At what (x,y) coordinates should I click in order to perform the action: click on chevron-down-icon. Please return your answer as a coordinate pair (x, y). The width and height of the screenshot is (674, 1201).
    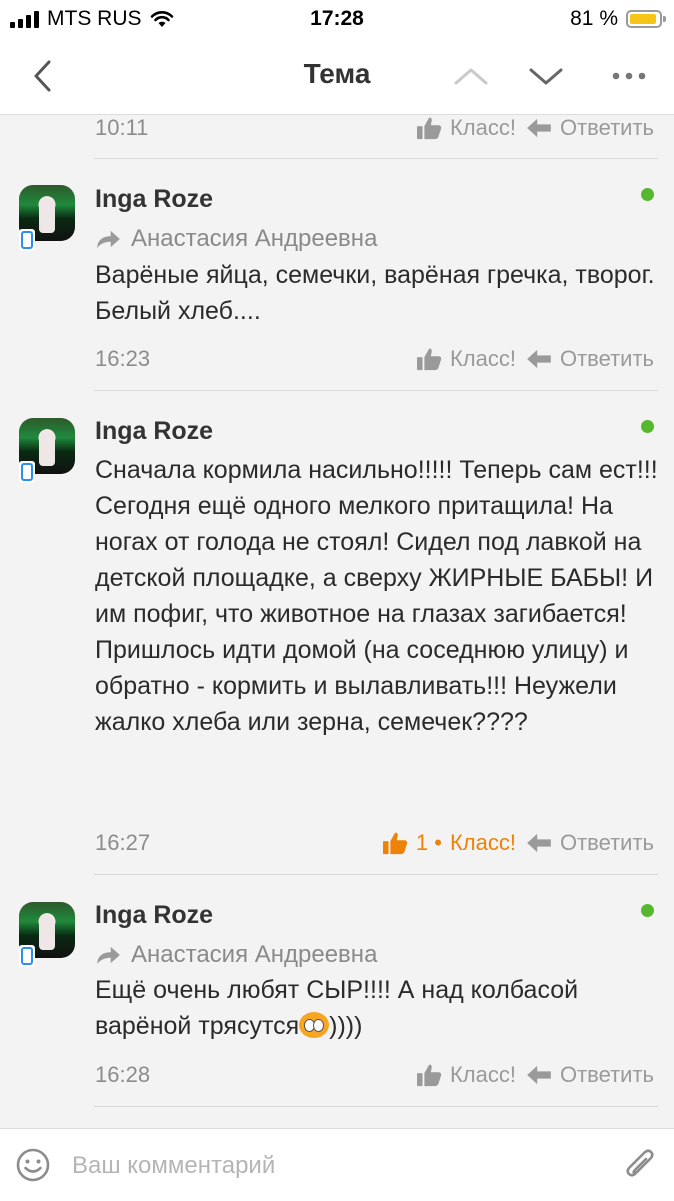
    Looking at the image, I should click on (546, 76).